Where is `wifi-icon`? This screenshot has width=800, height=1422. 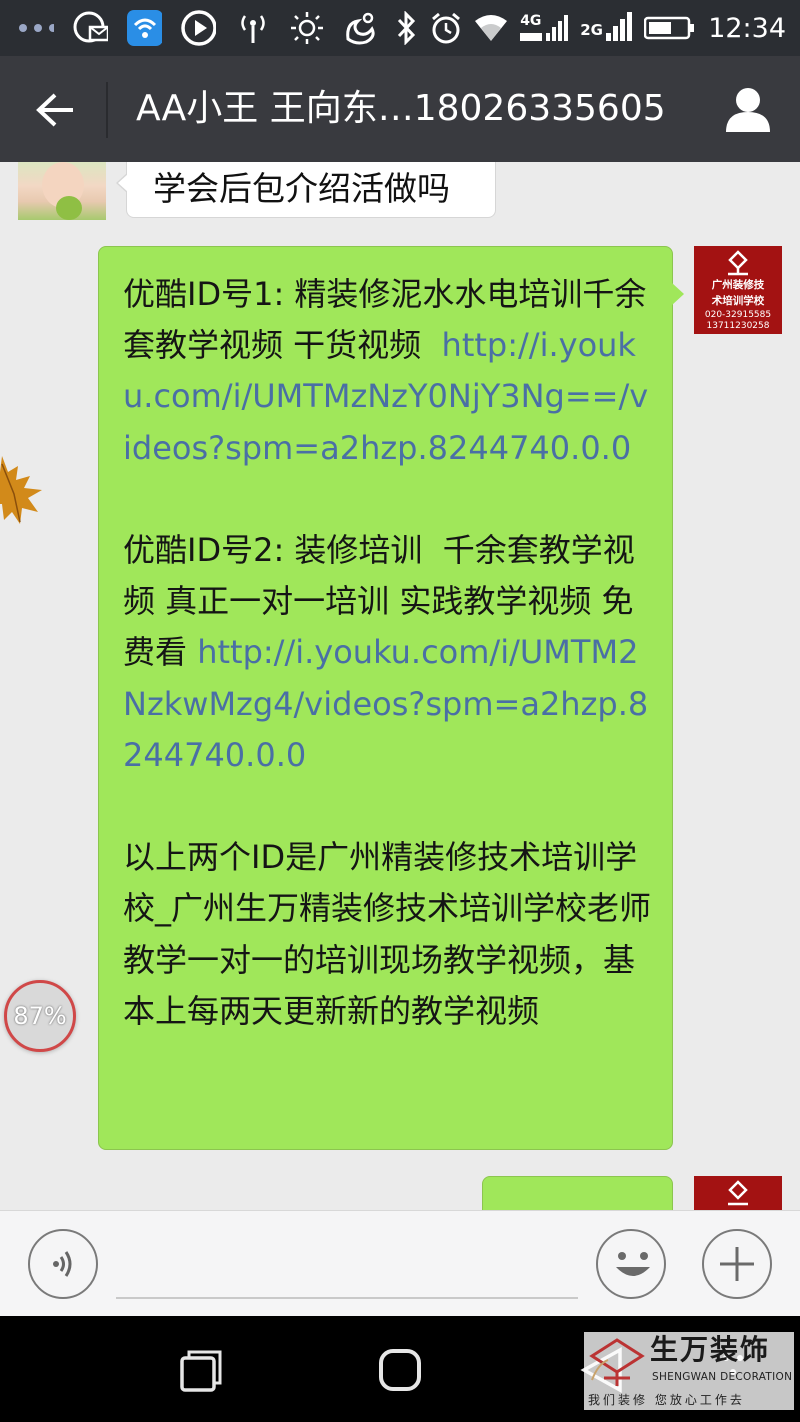 wifi-icon is located at coordinates (491, 28).